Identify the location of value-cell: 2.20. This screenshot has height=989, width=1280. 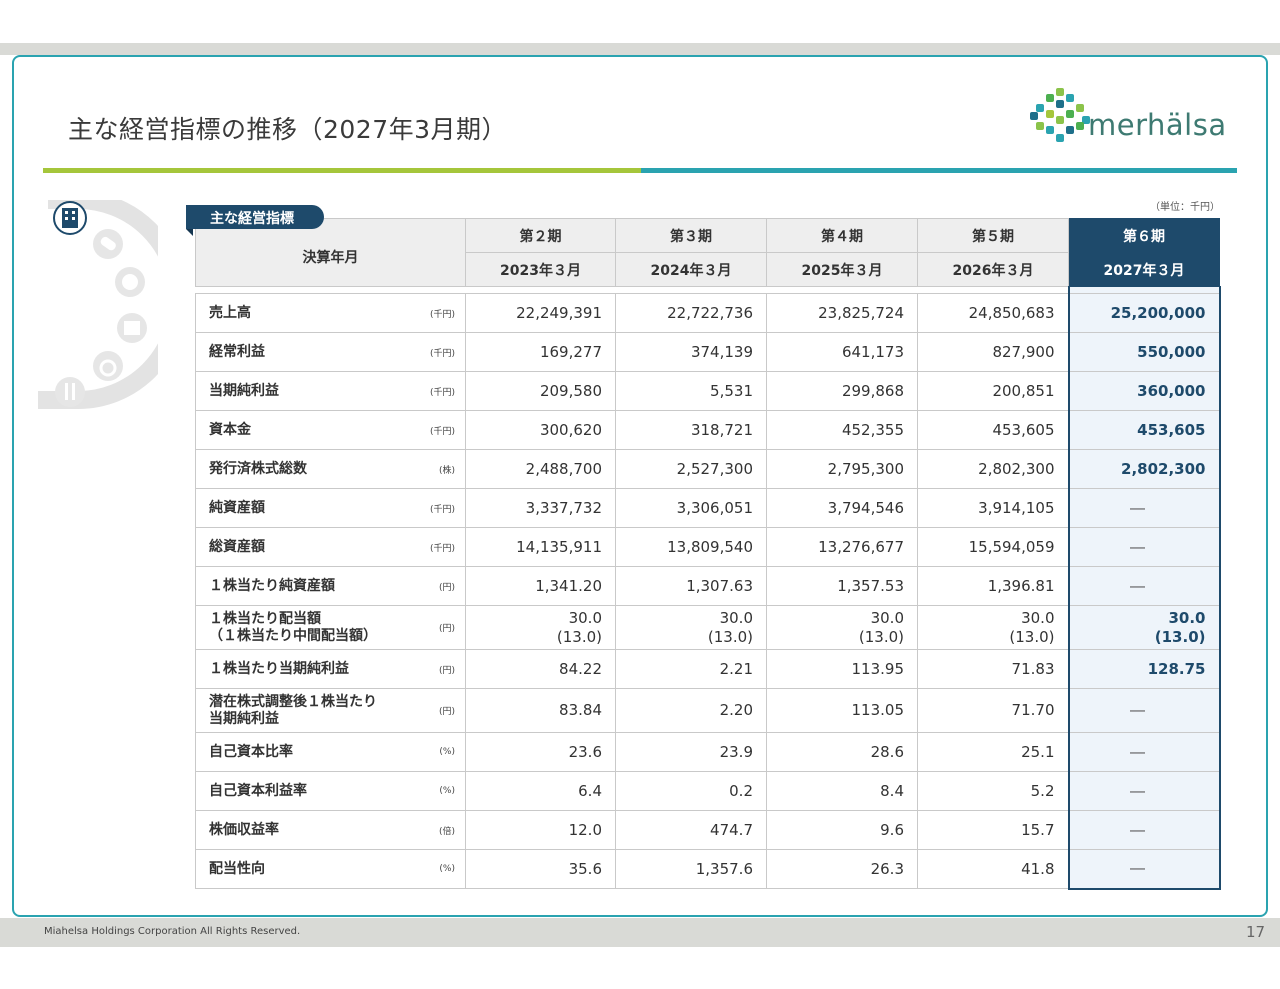
(691, 710).